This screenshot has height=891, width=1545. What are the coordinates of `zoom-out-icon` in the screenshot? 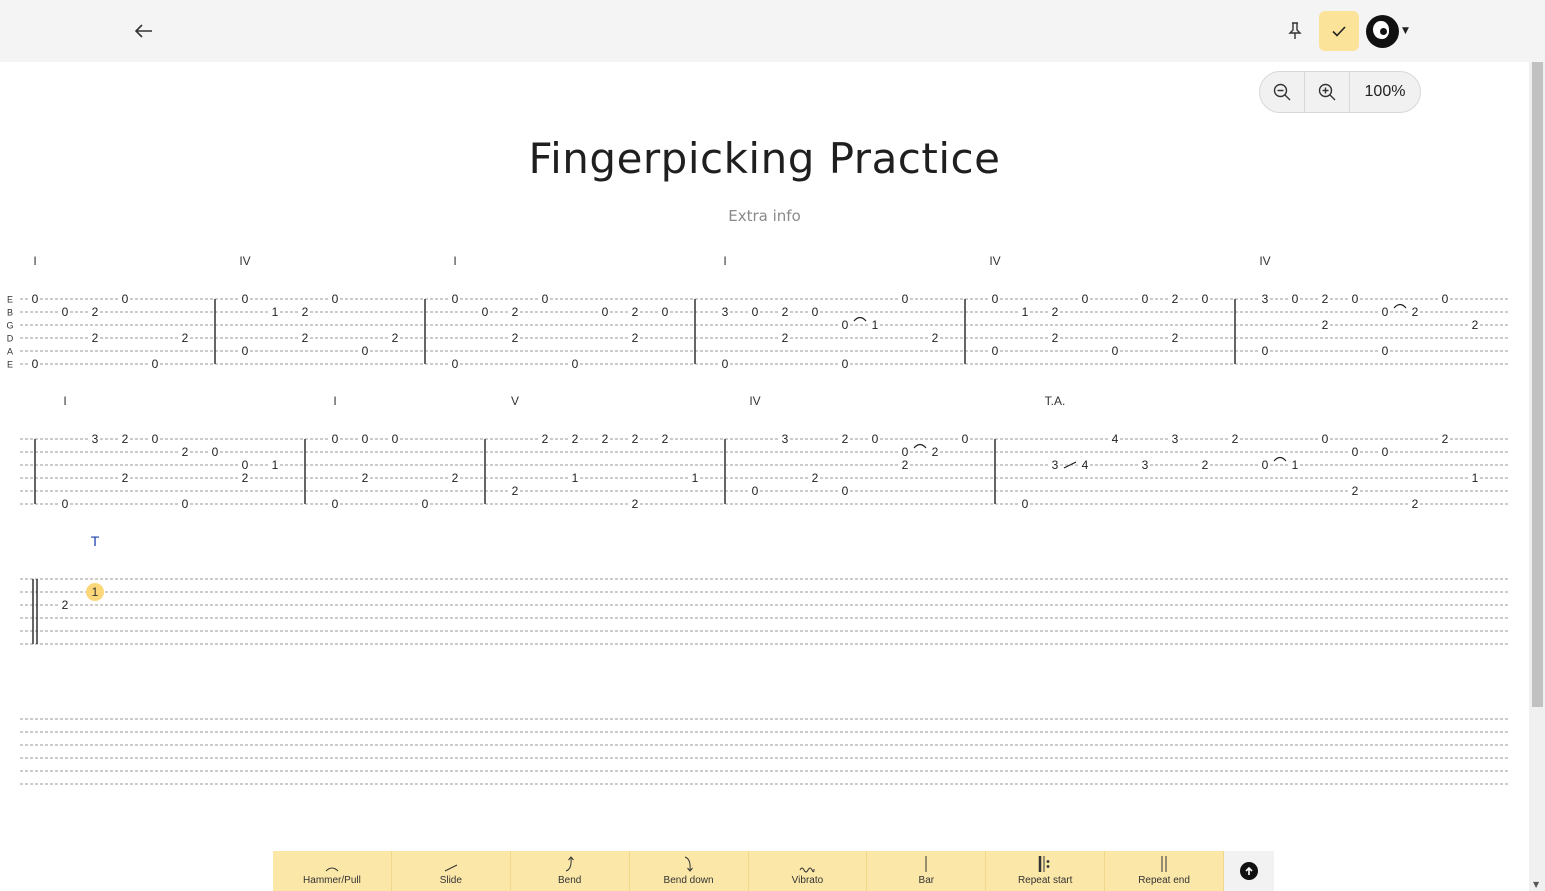 It's located at (1282, 92).